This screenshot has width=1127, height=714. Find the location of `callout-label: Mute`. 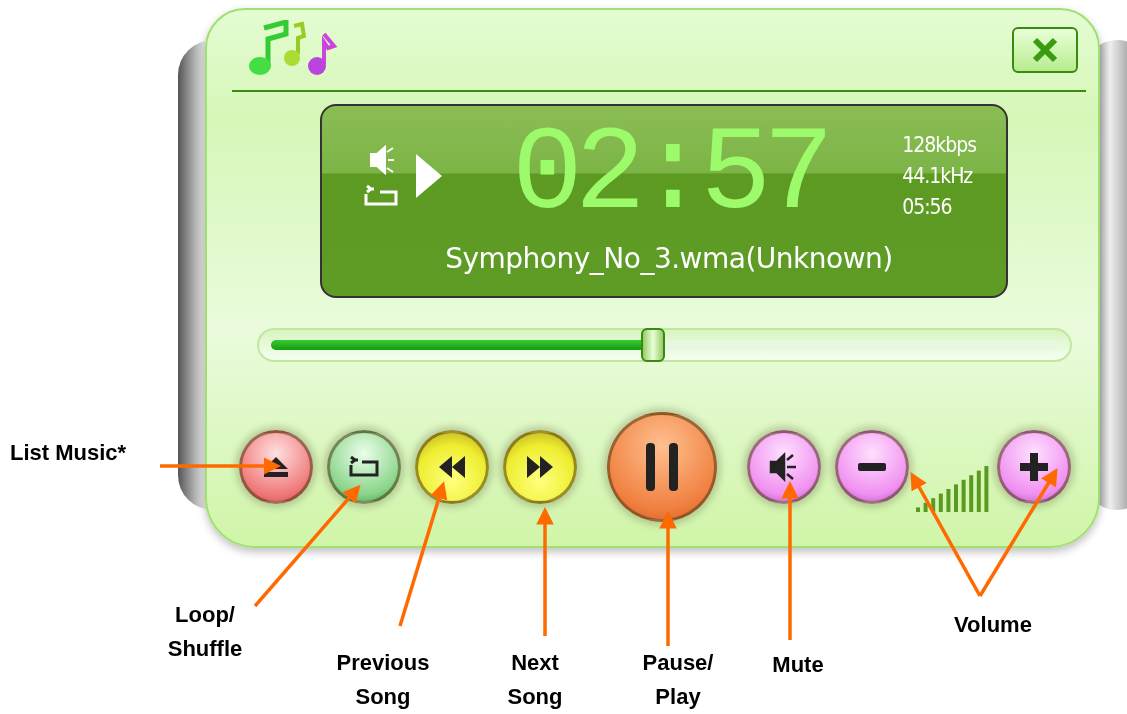

callout-label: Mute is located at coordinates (798, 665).